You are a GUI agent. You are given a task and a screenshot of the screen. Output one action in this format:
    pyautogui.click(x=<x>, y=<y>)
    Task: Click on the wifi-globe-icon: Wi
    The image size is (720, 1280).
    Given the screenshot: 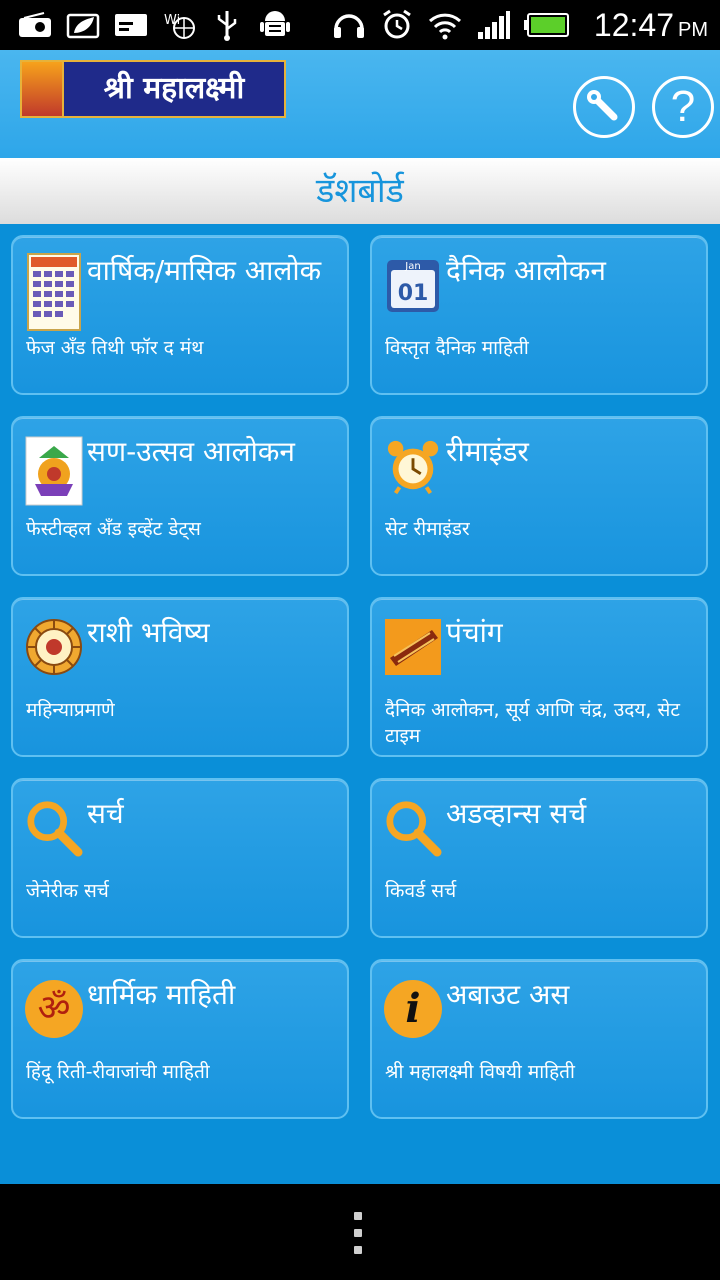 What is the action you would take?
    pyautogui.click(x=179, y=25)
    